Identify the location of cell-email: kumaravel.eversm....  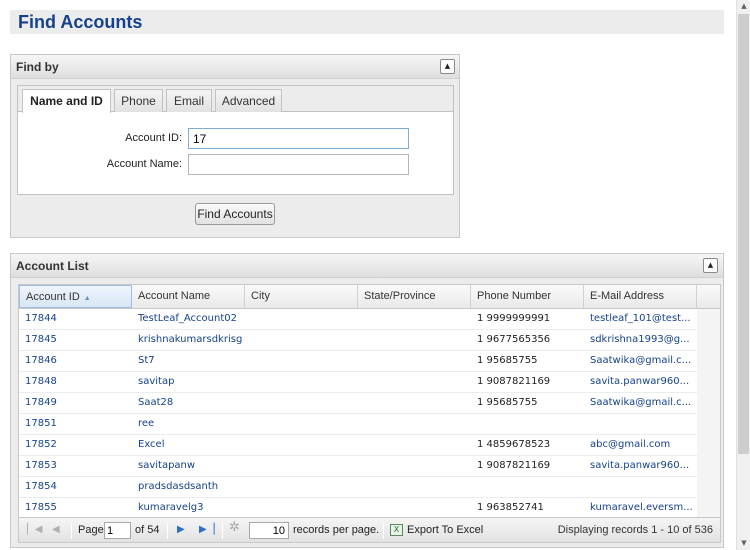
(641, 507).